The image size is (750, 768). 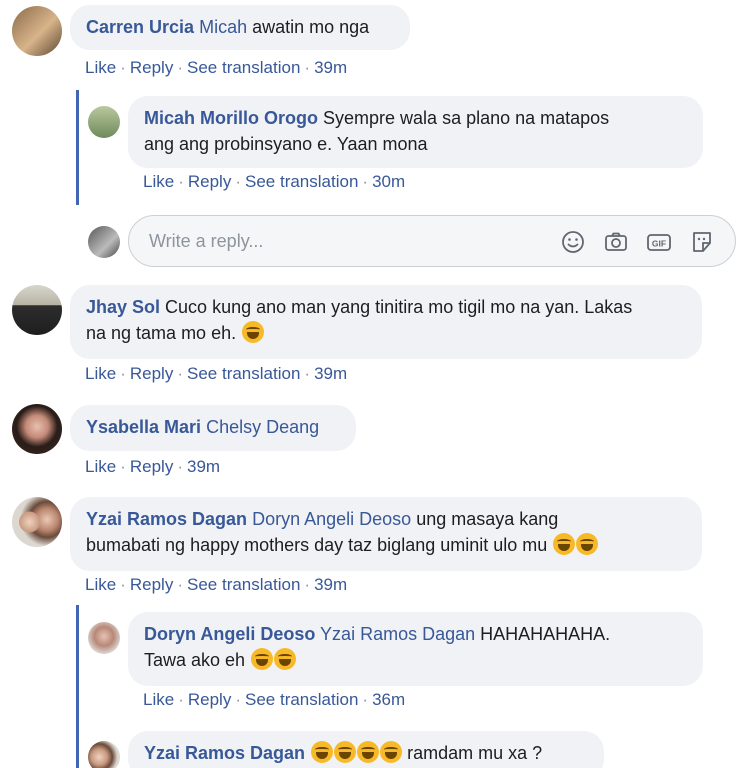 I want to click on comment-actions: Like · Reply · 39m, so click(x=152, y=467).